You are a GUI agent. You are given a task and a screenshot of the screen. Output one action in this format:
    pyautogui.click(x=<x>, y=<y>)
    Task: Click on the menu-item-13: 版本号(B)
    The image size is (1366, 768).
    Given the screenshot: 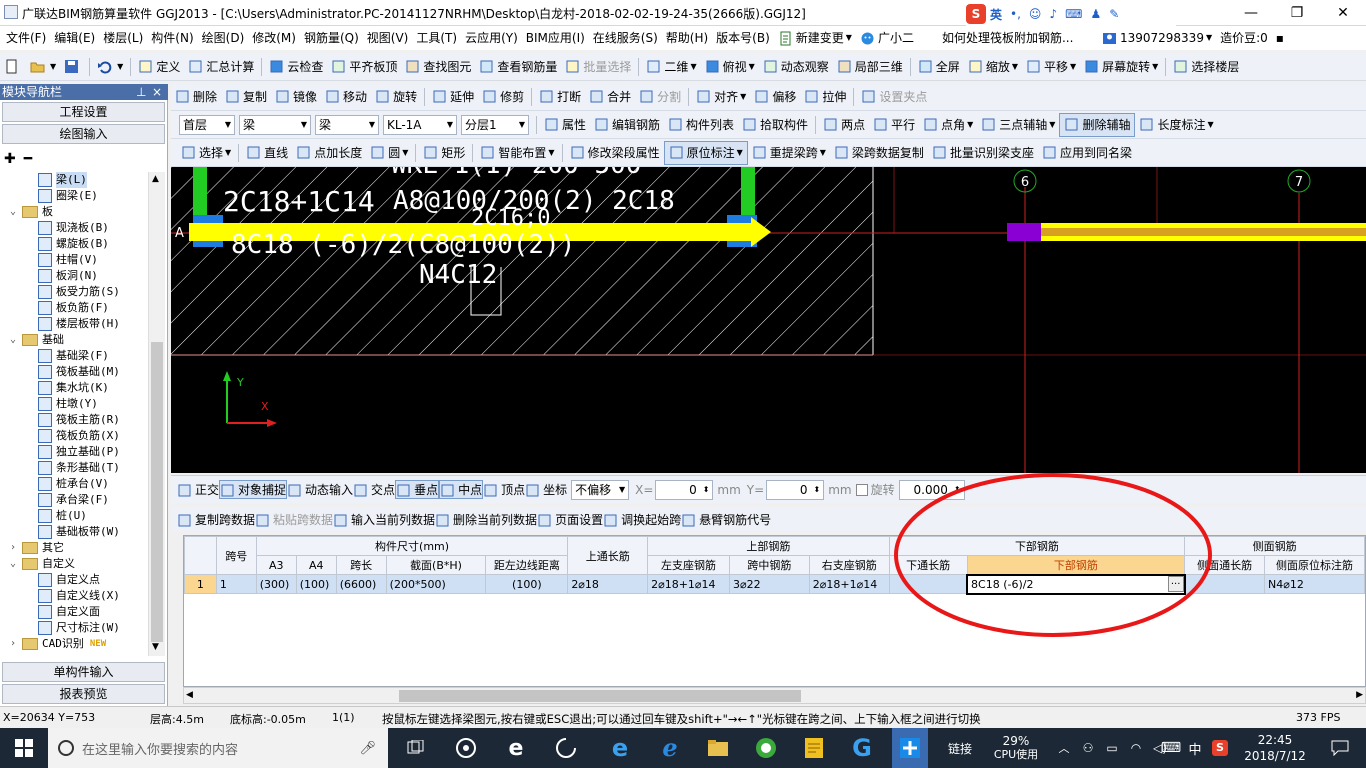 What is the action you would take?
    pyautogui.click(x=743, y=38)
    